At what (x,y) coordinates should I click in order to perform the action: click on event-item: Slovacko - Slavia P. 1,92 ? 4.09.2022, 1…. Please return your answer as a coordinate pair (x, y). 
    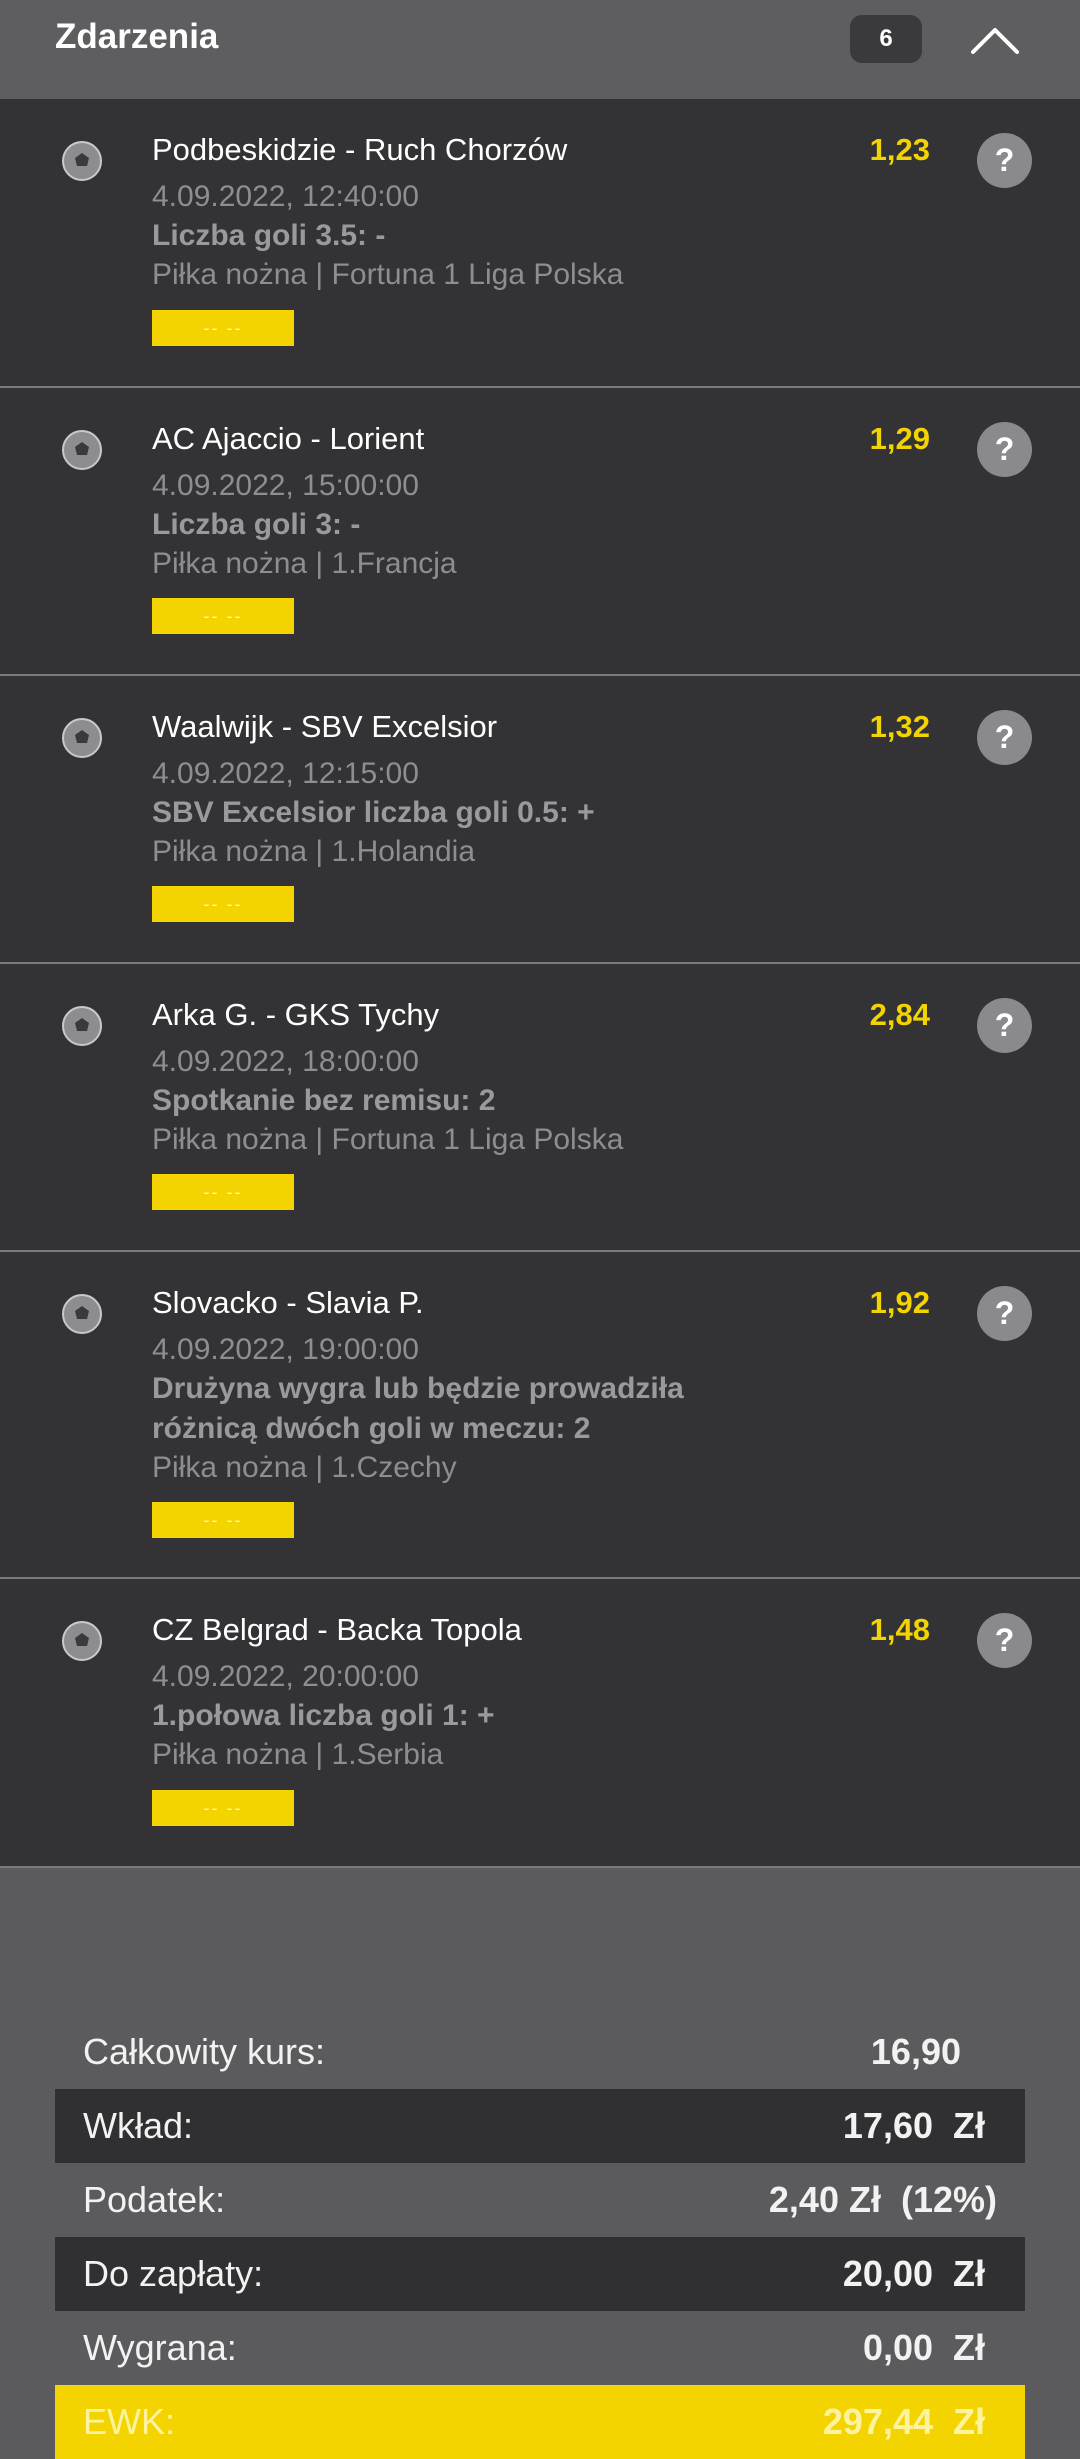
    Looking at the image, I should click on (540, 1415).